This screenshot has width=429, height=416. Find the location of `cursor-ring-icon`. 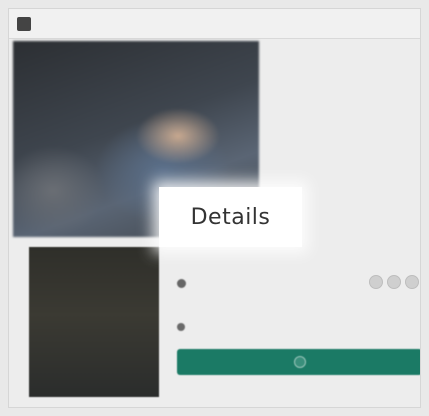

cursor-ring-icon is located at coordinates (299, 362).